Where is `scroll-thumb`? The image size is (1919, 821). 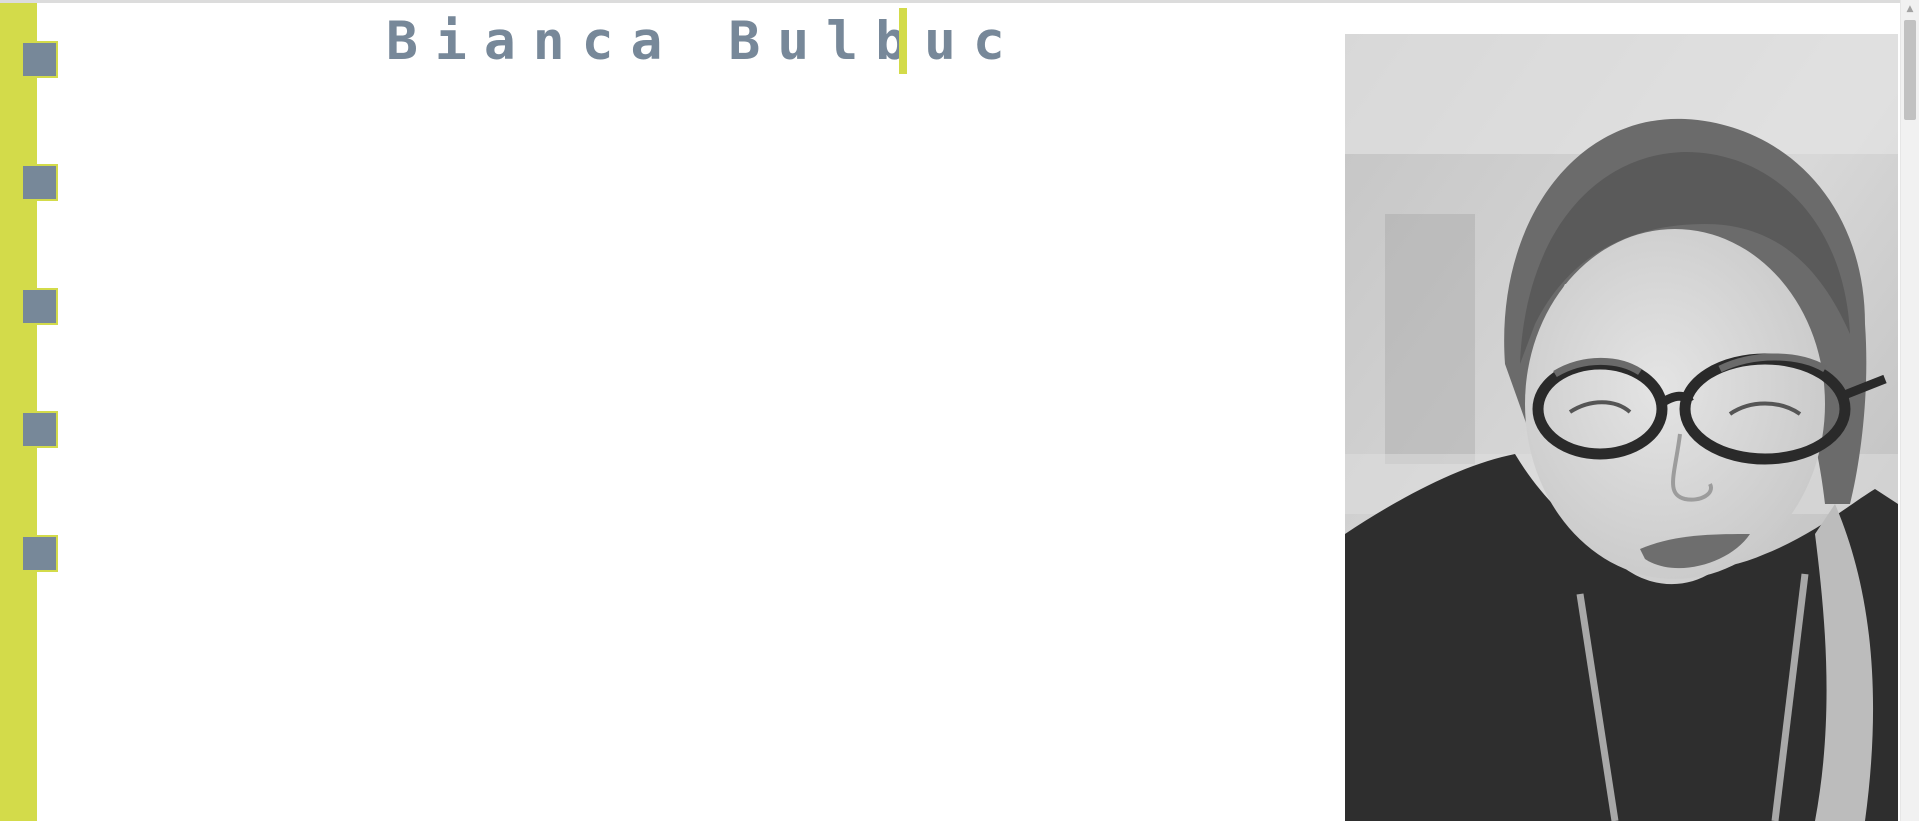 scroll-thumb is located at coordinates (1910, 70).